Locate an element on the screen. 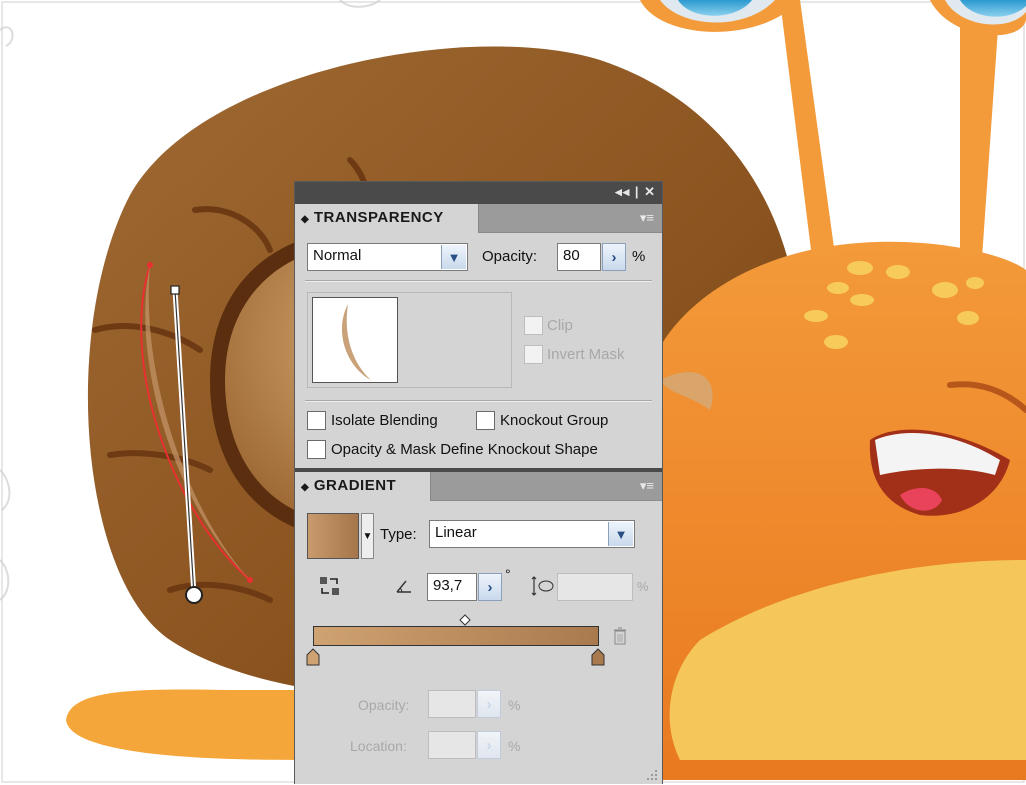  angle-dropdown-button: › is located at coordinates (490, 587).